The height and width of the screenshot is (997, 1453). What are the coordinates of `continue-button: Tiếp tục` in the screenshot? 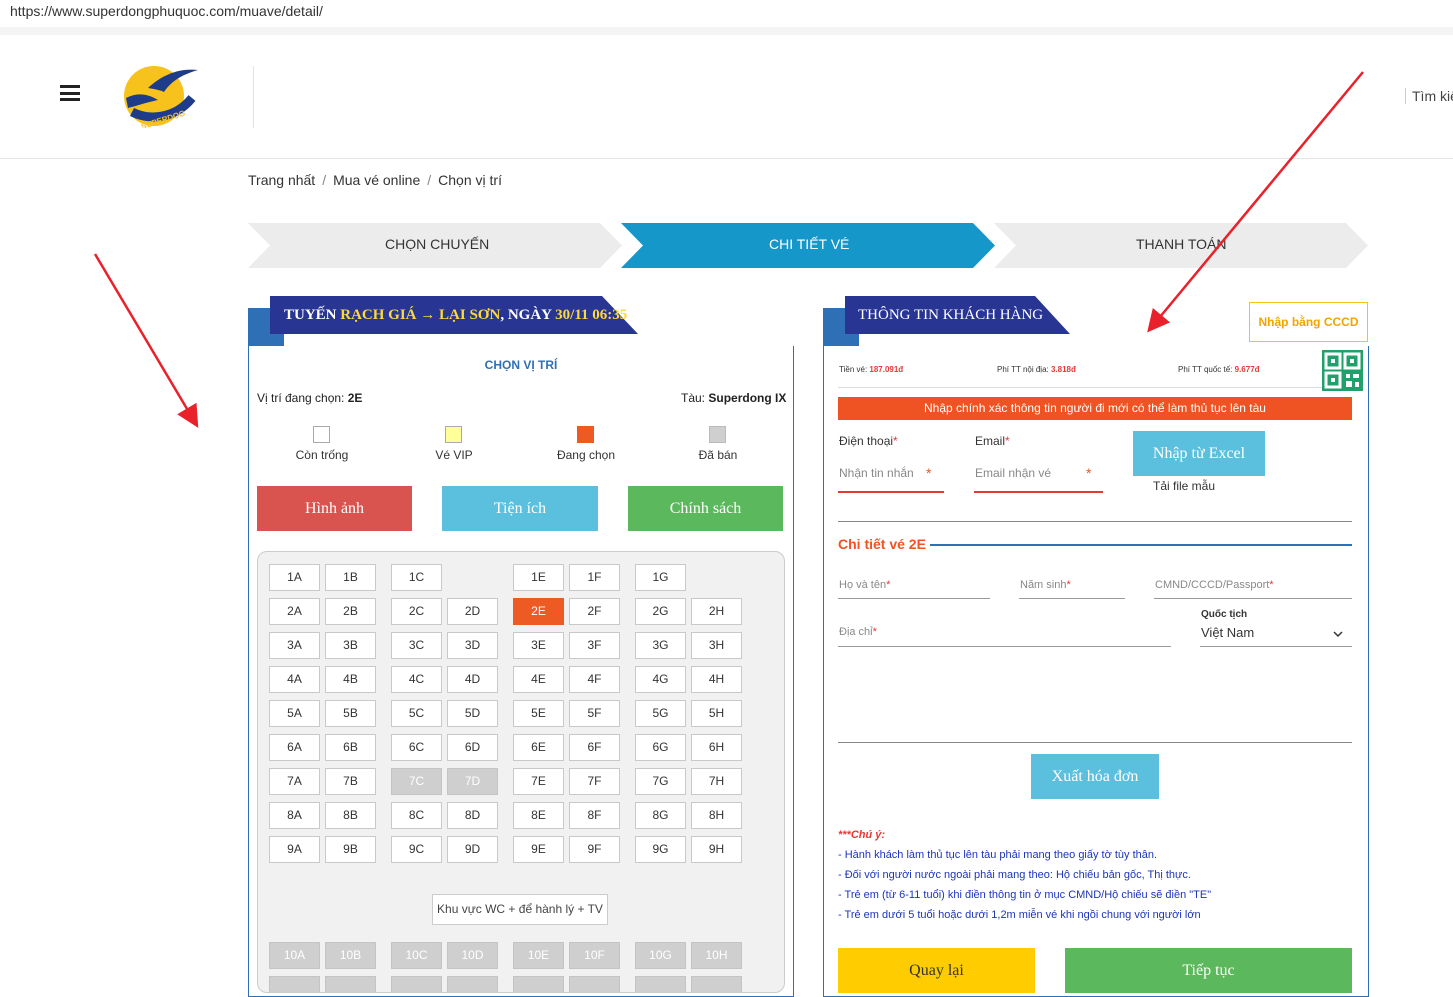 It's located at (1208, 970).